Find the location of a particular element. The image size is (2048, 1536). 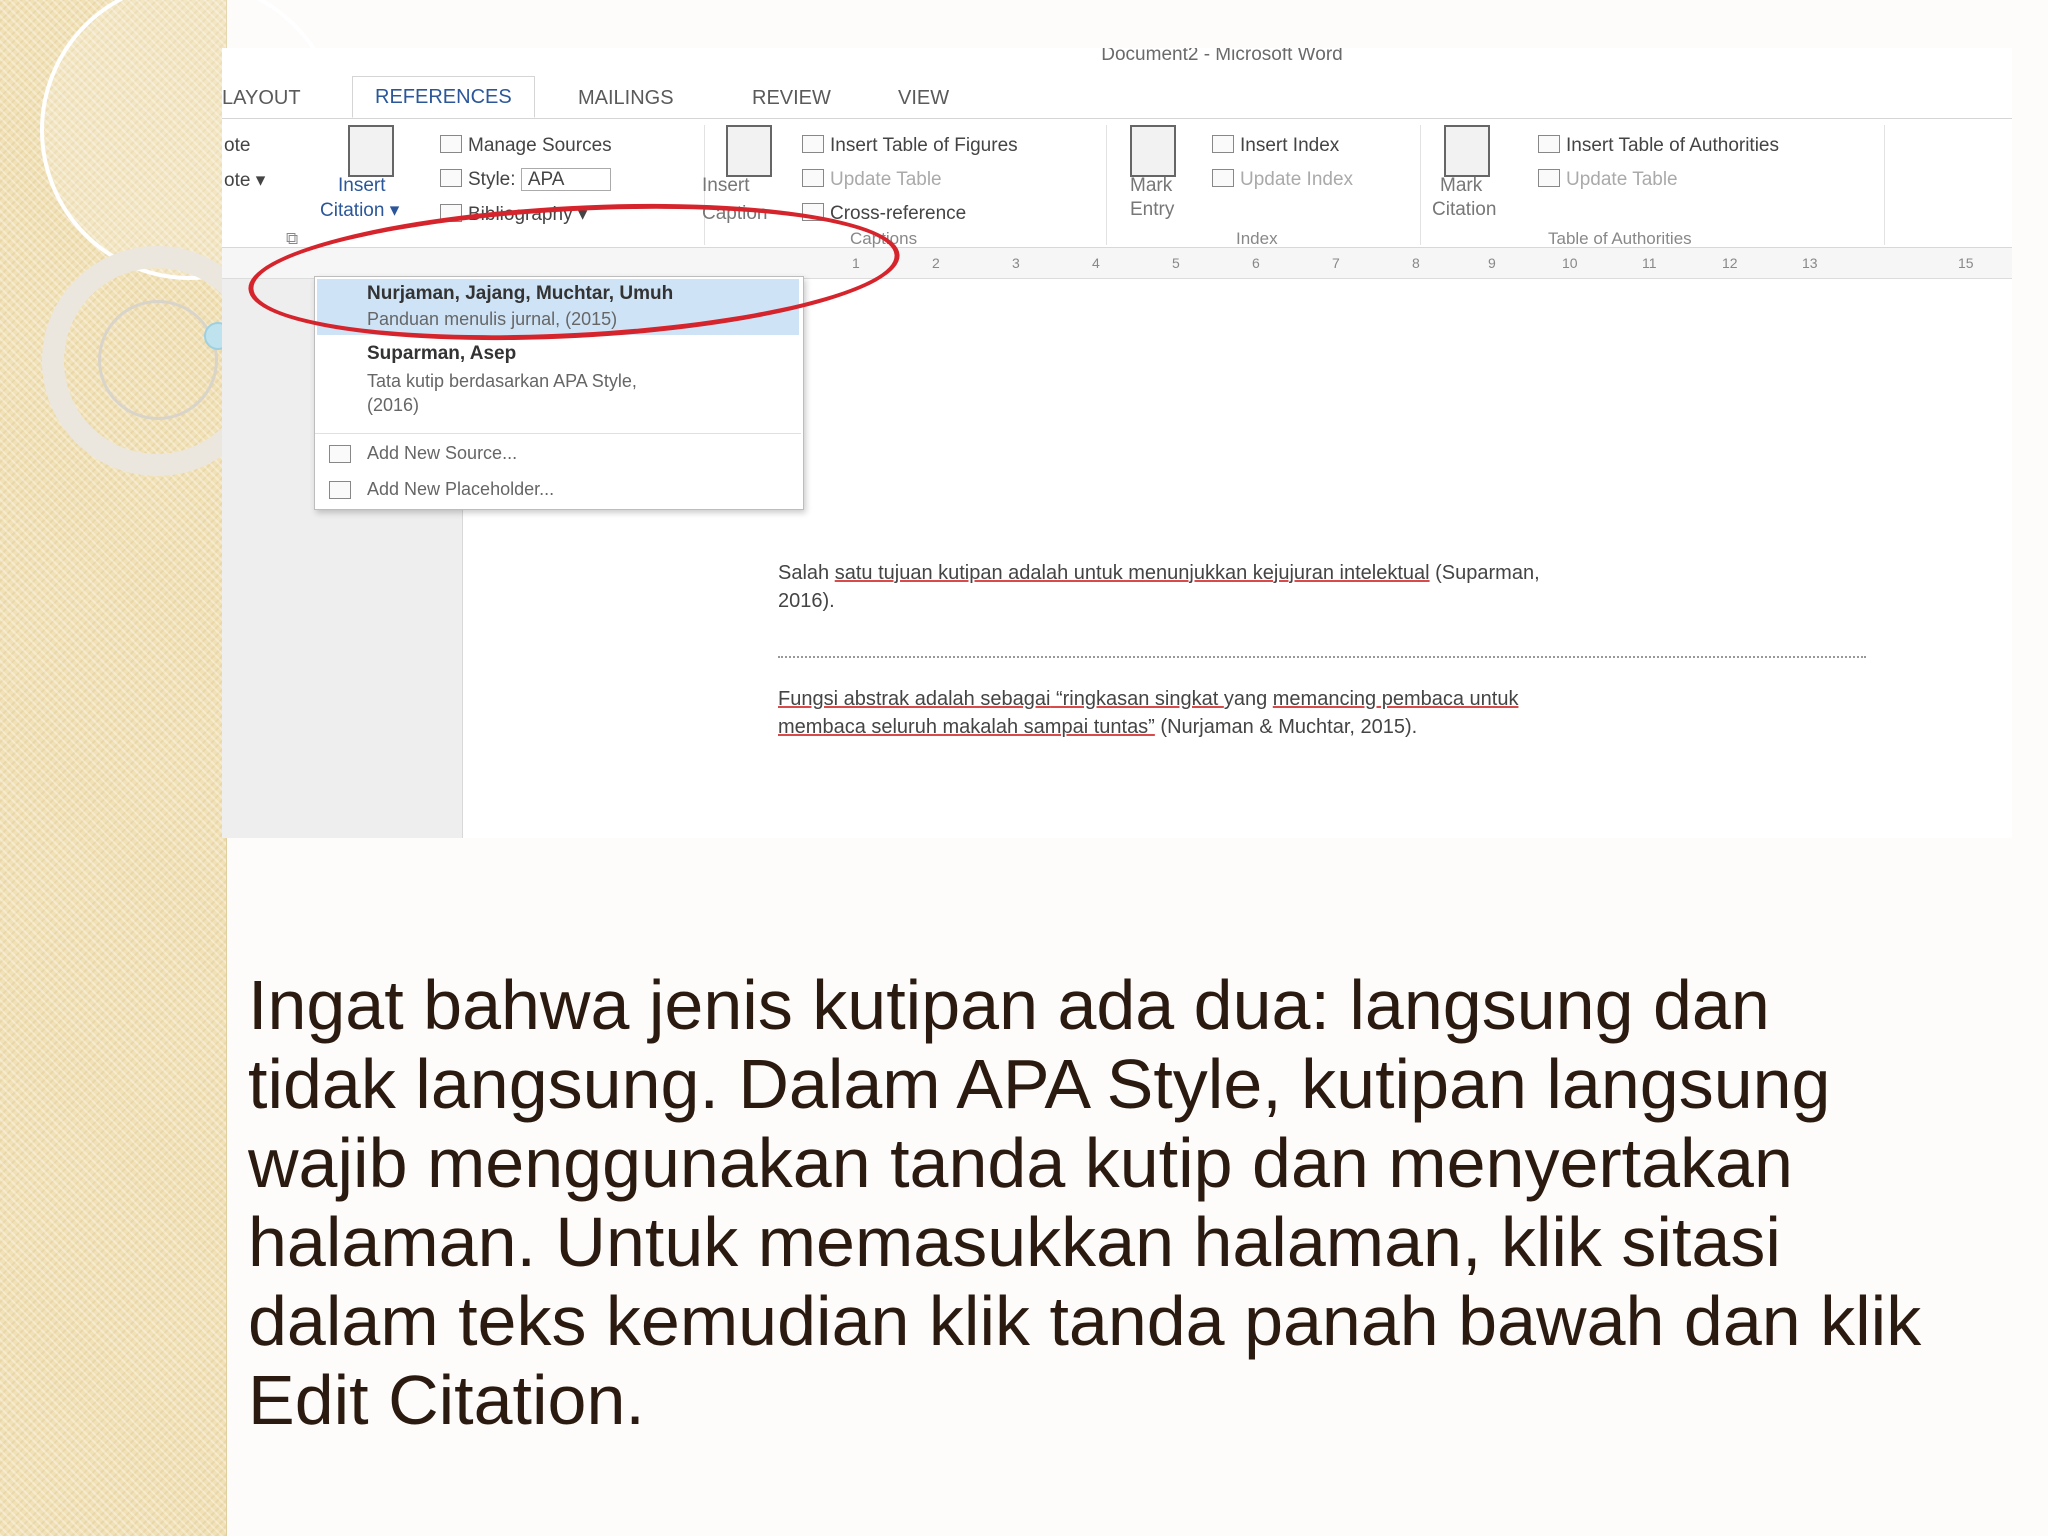

slide-text-line: Edit Citation. is located at coordinates (446, 1400).